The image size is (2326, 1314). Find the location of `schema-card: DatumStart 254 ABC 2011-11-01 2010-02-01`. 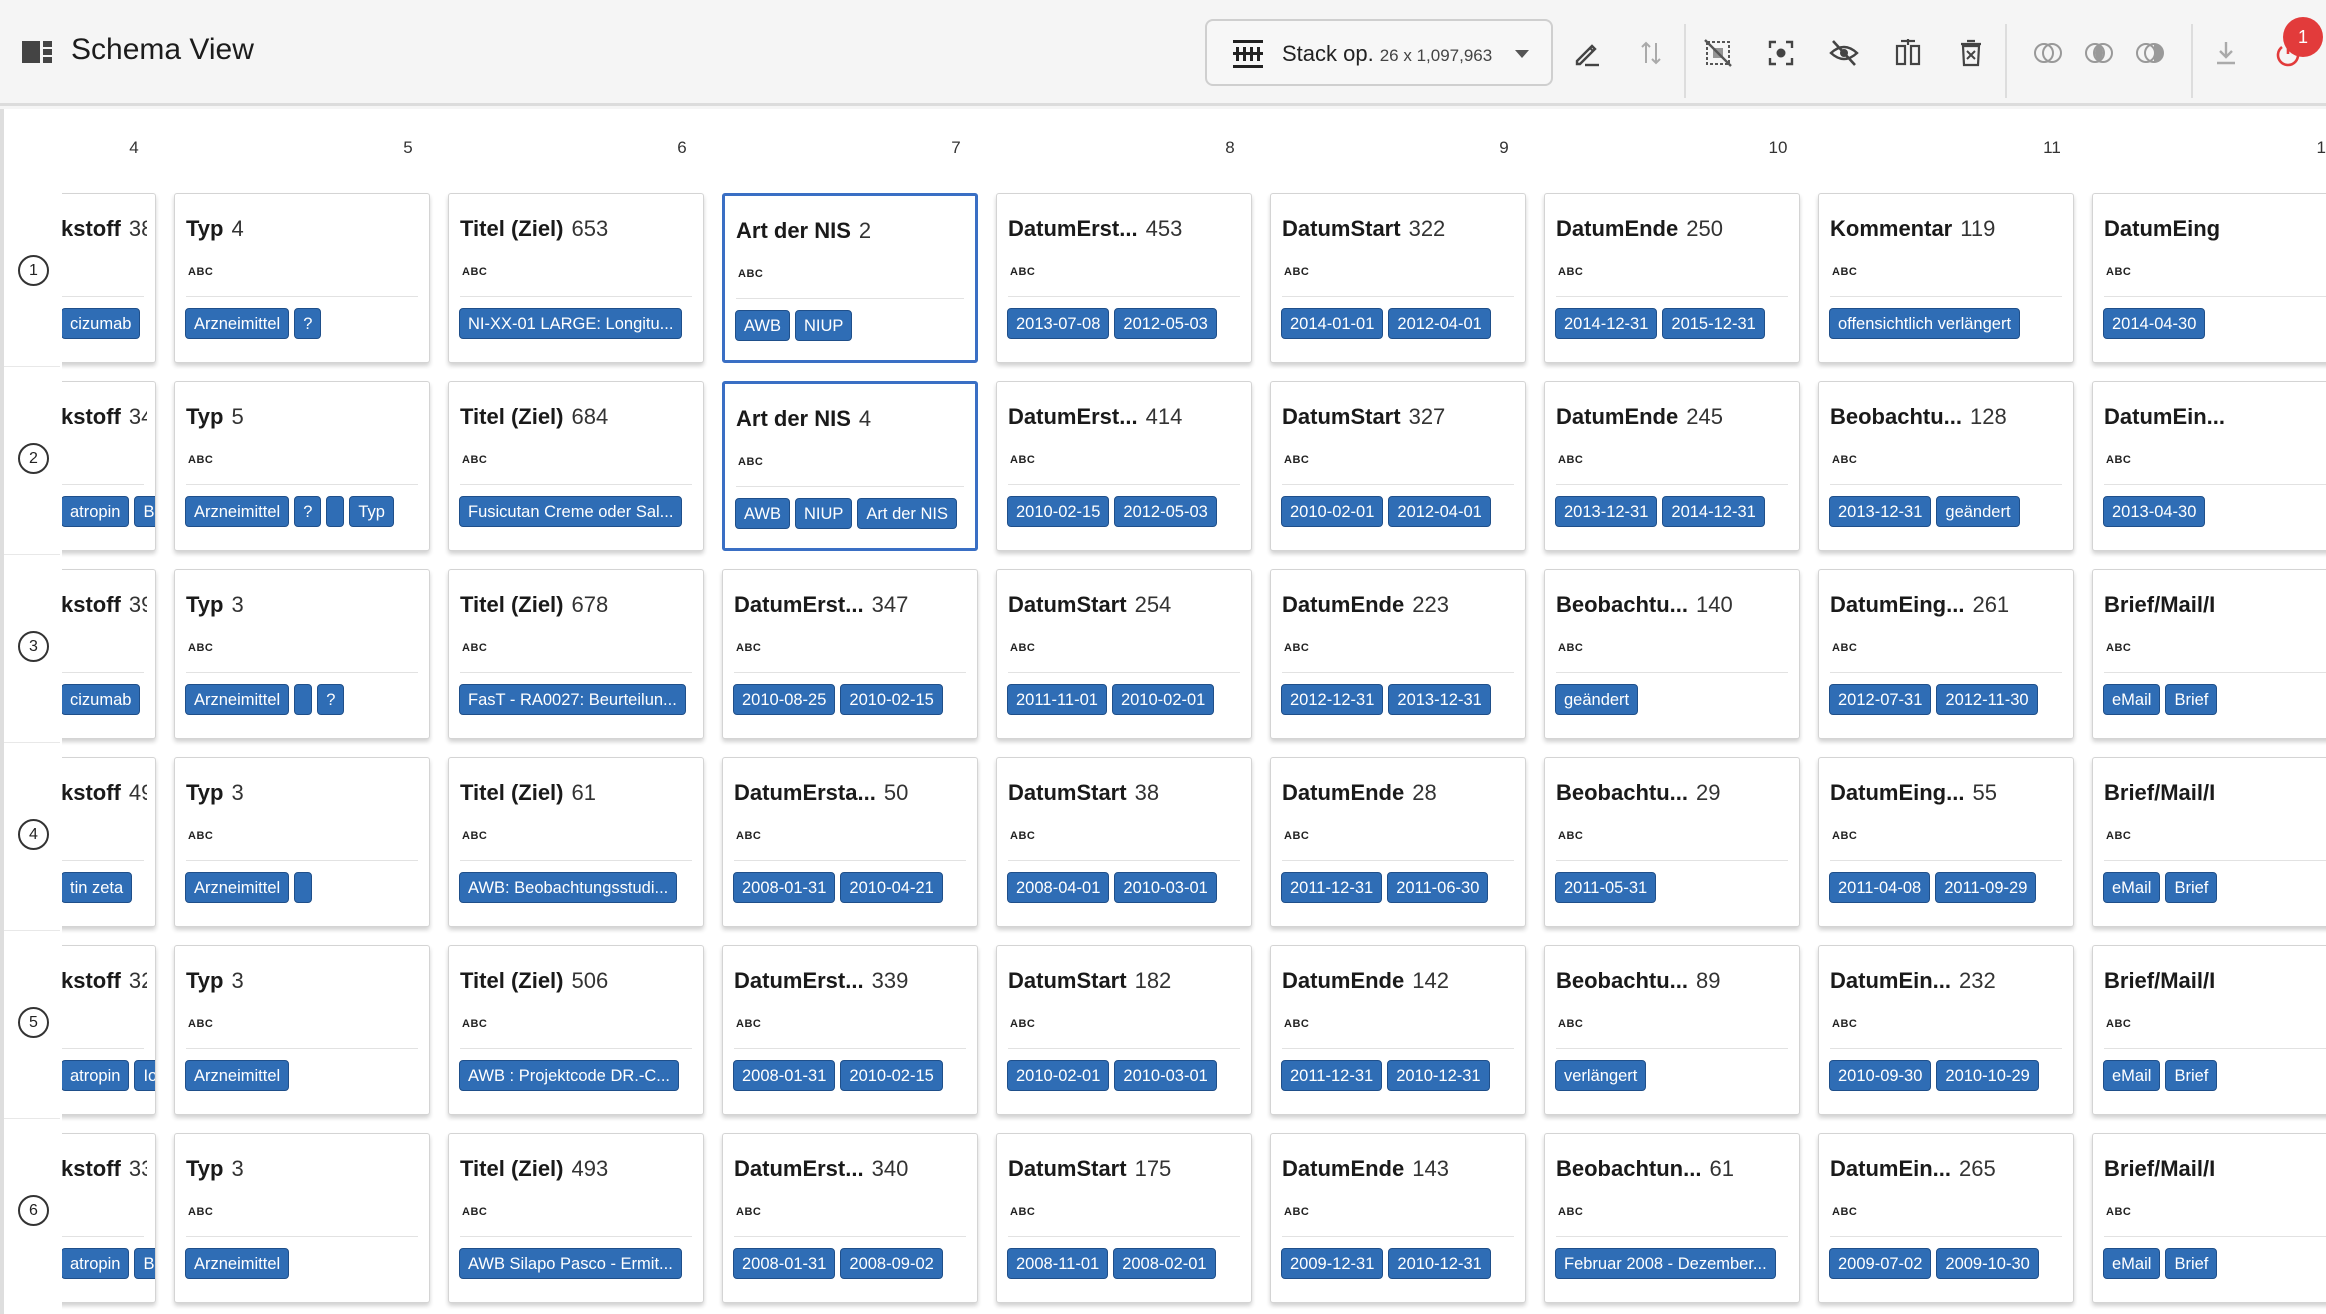

schema-card: DatumStart 254 ABC 2011-11-01 2010-02-01 is located at coordinates (1124, 654).